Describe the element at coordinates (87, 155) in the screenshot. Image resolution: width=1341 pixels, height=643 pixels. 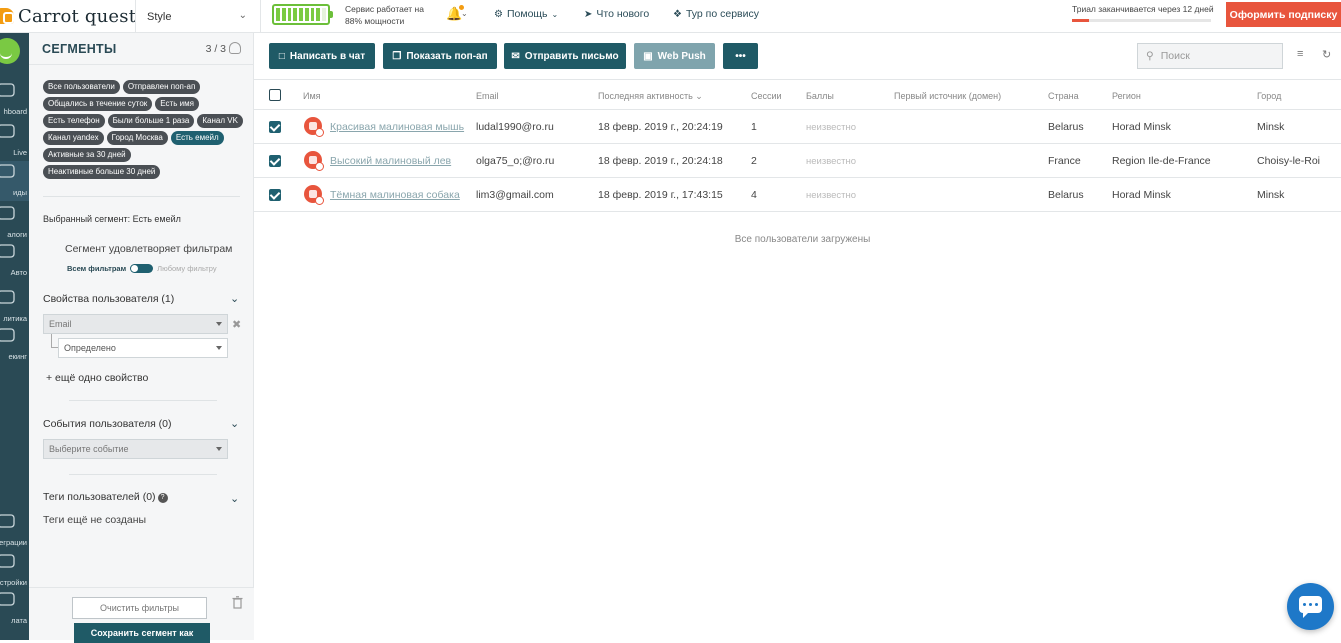
I see `segment-tag: Активные за 30 дней` at that location.